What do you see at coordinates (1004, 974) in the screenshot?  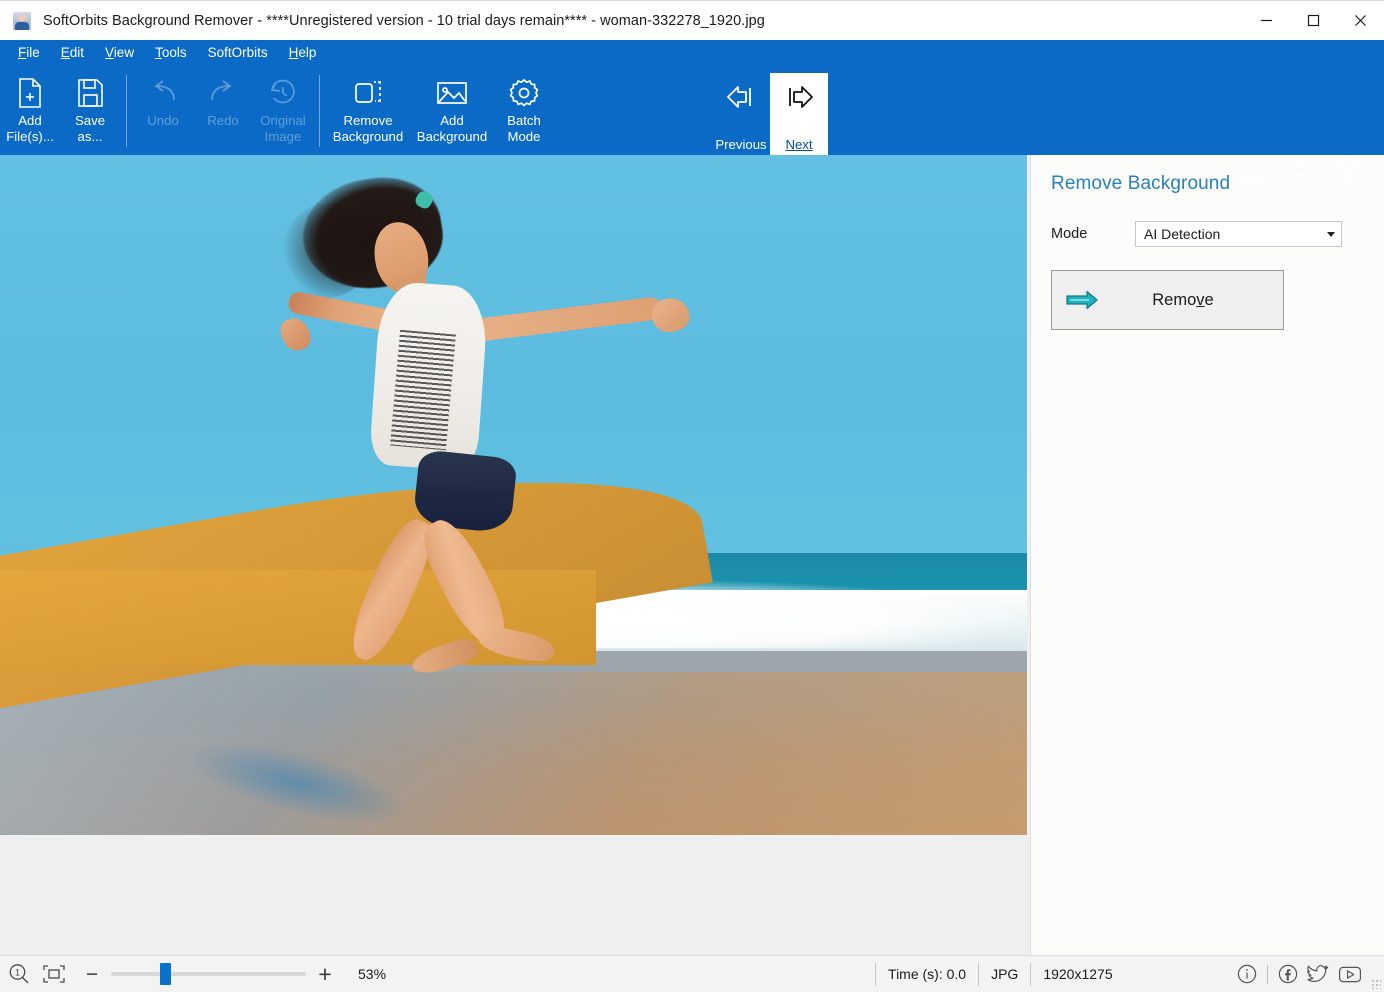 I see `status-format: JPG` at bounding box center [1004, 974].